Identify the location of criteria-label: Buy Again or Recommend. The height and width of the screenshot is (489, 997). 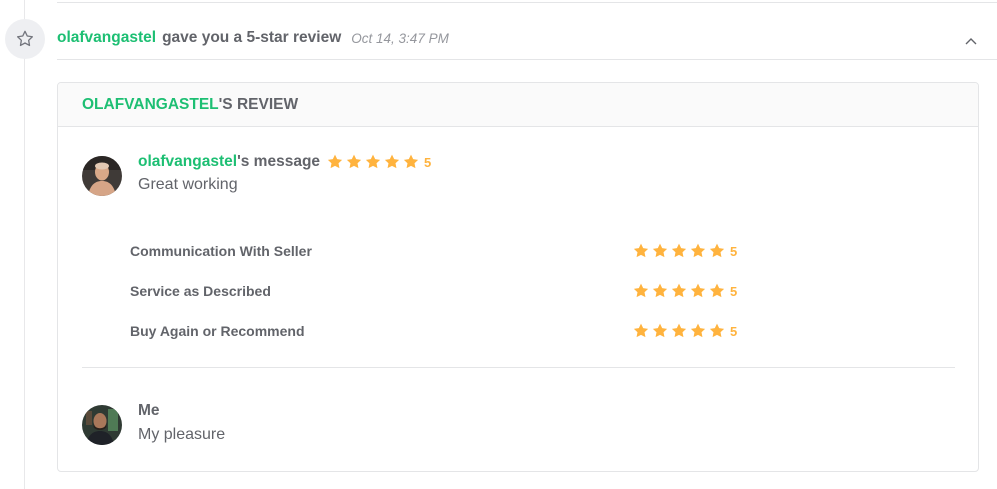
(217, 331).